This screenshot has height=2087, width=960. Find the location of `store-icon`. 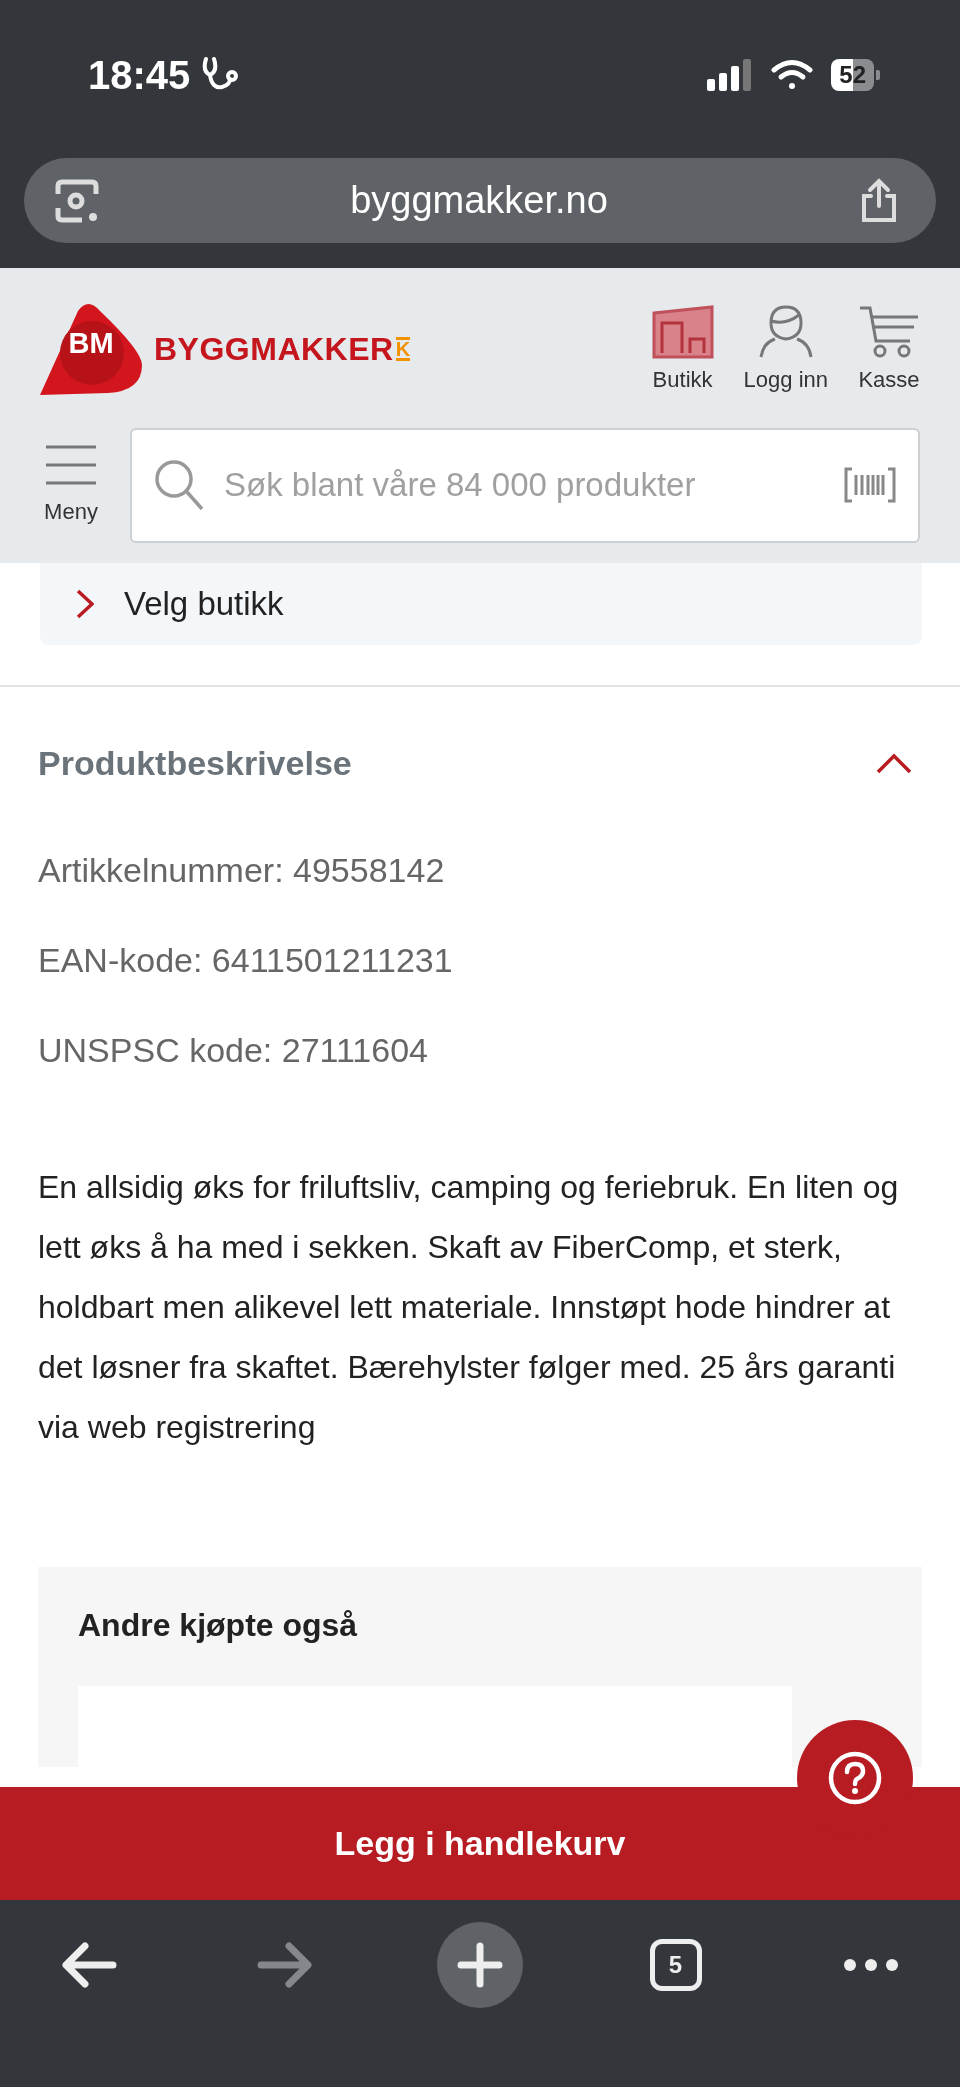

store-icon is located at coordinates (682, 332).